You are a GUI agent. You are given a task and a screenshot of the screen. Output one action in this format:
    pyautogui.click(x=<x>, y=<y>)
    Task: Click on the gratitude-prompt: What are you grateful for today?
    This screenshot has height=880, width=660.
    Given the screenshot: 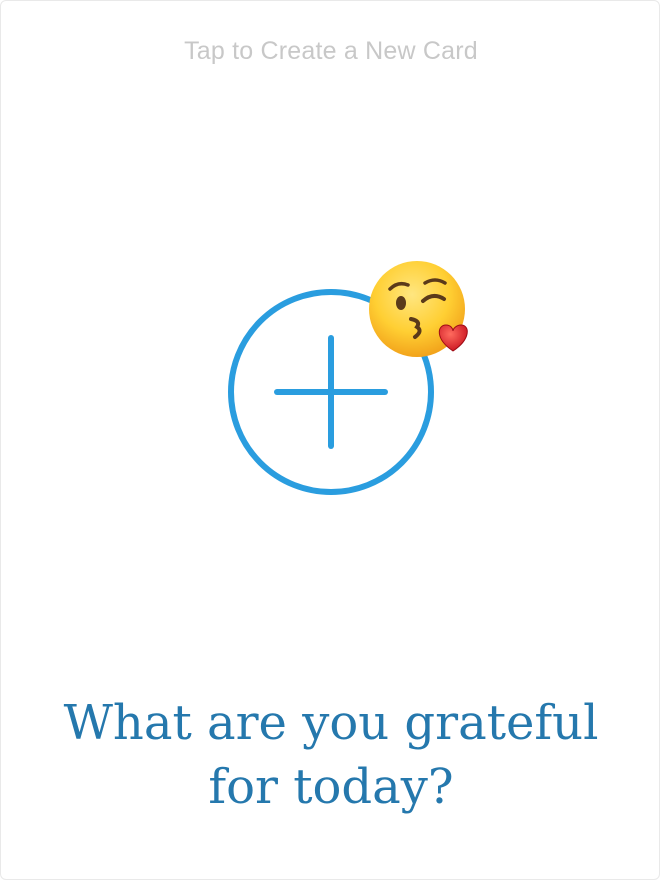 What is the action you would take?
    pyautogui.click(x=331, y=755)
    